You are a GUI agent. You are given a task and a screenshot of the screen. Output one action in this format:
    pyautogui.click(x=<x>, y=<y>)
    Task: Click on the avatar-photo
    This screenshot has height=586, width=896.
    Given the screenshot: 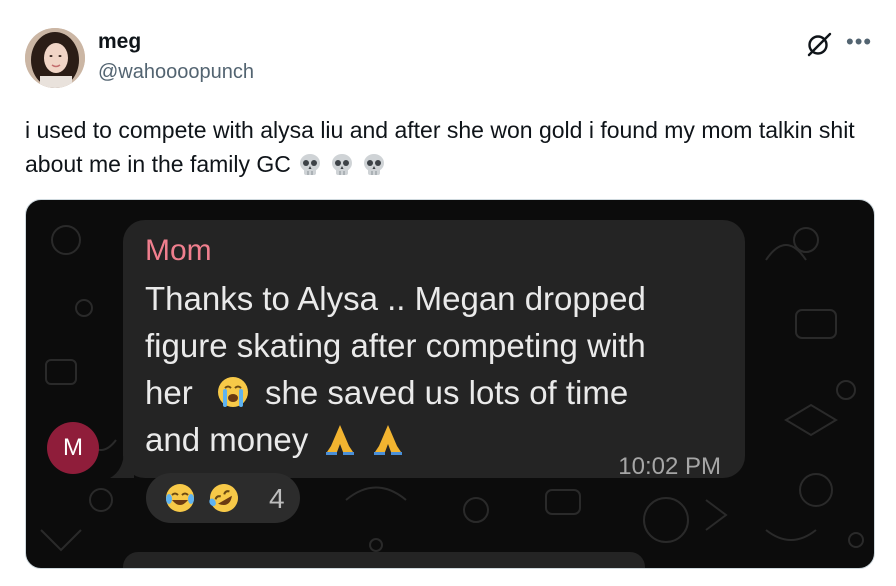 What is the action you would take?
    pyautogui.click(x=55, y=58)
    